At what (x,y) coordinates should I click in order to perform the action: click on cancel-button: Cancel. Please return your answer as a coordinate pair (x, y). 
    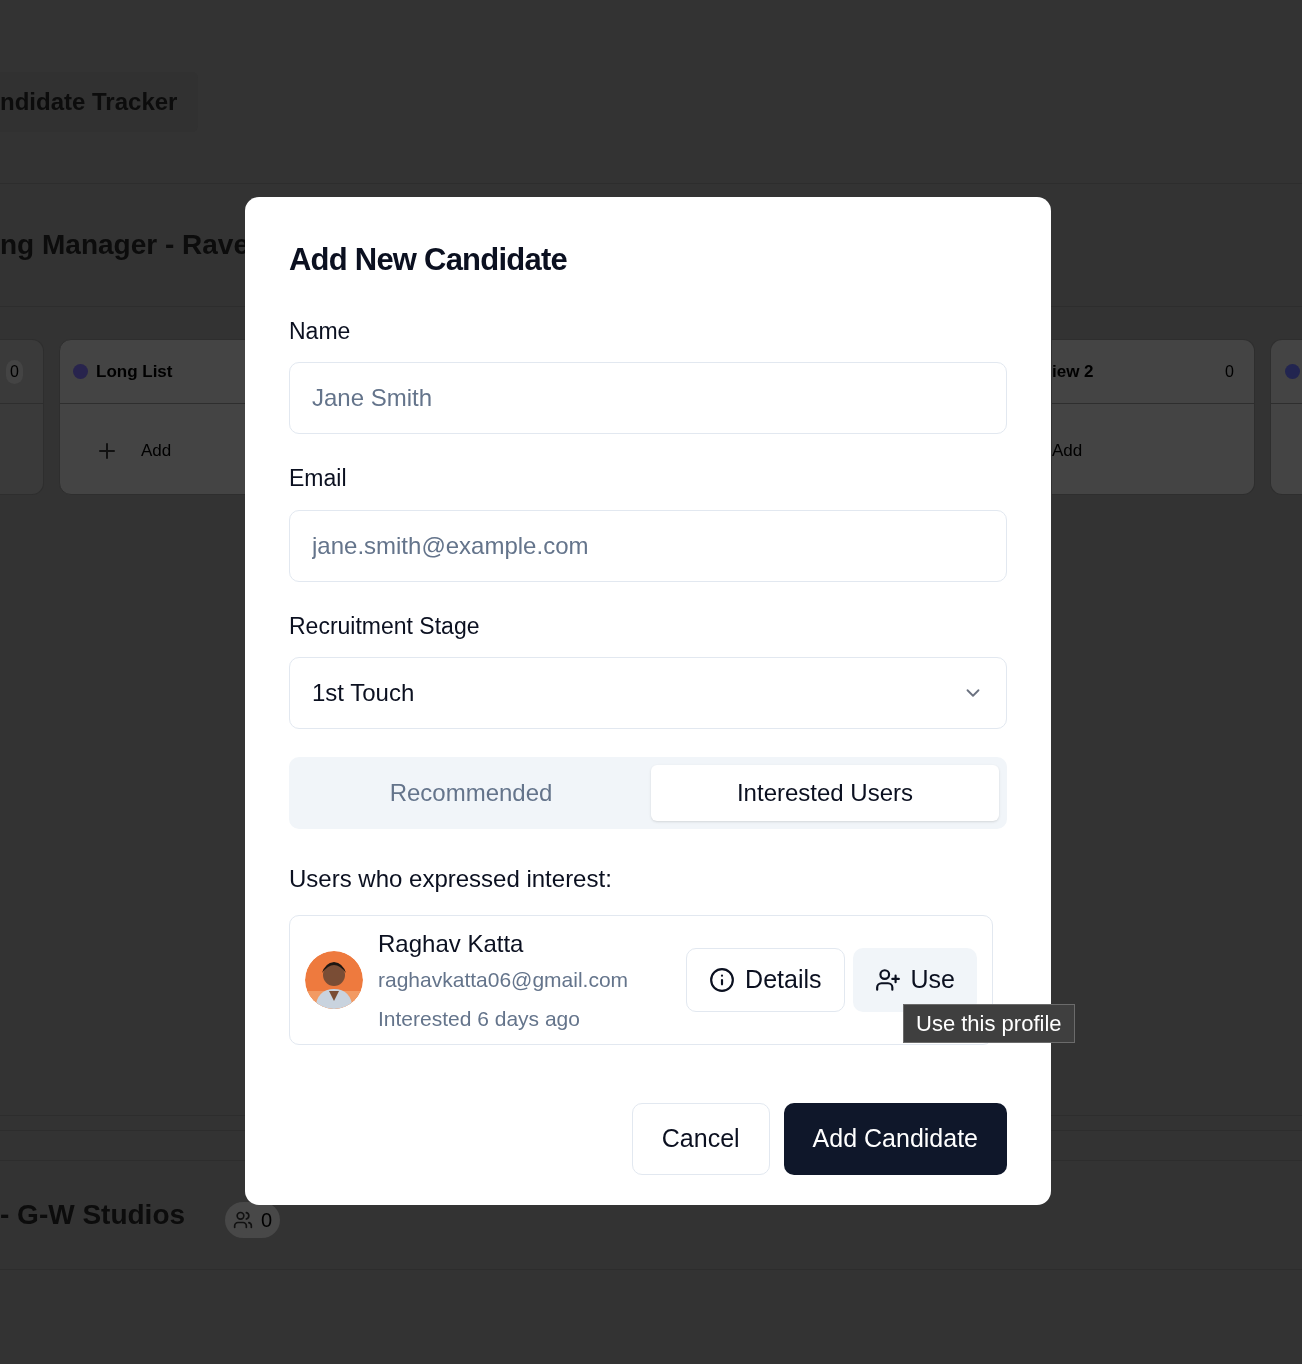
    Looking at the image, I should click on (700, 1139).